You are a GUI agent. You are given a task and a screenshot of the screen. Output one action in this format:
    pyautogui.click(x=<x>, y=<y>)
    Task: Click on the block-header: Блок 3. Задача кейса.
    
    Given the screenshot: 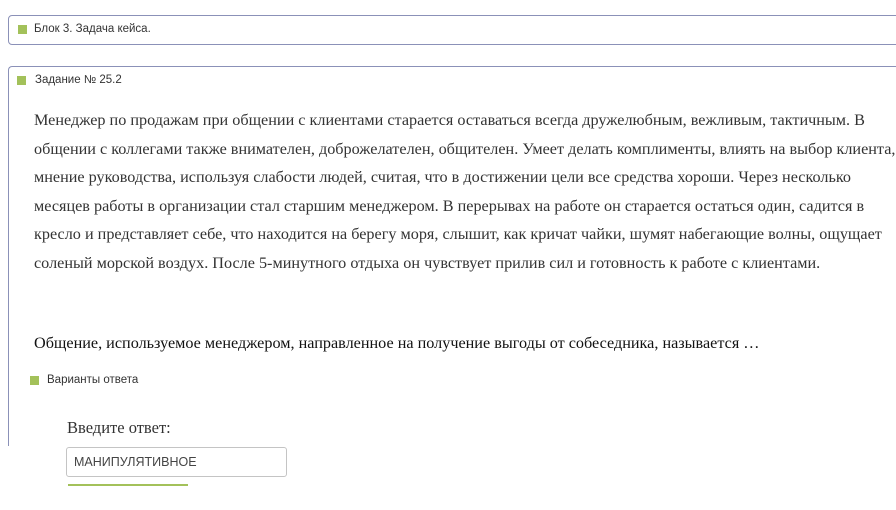 What is the action you would take?
    pyautogui.click(x=452, y=30)
    